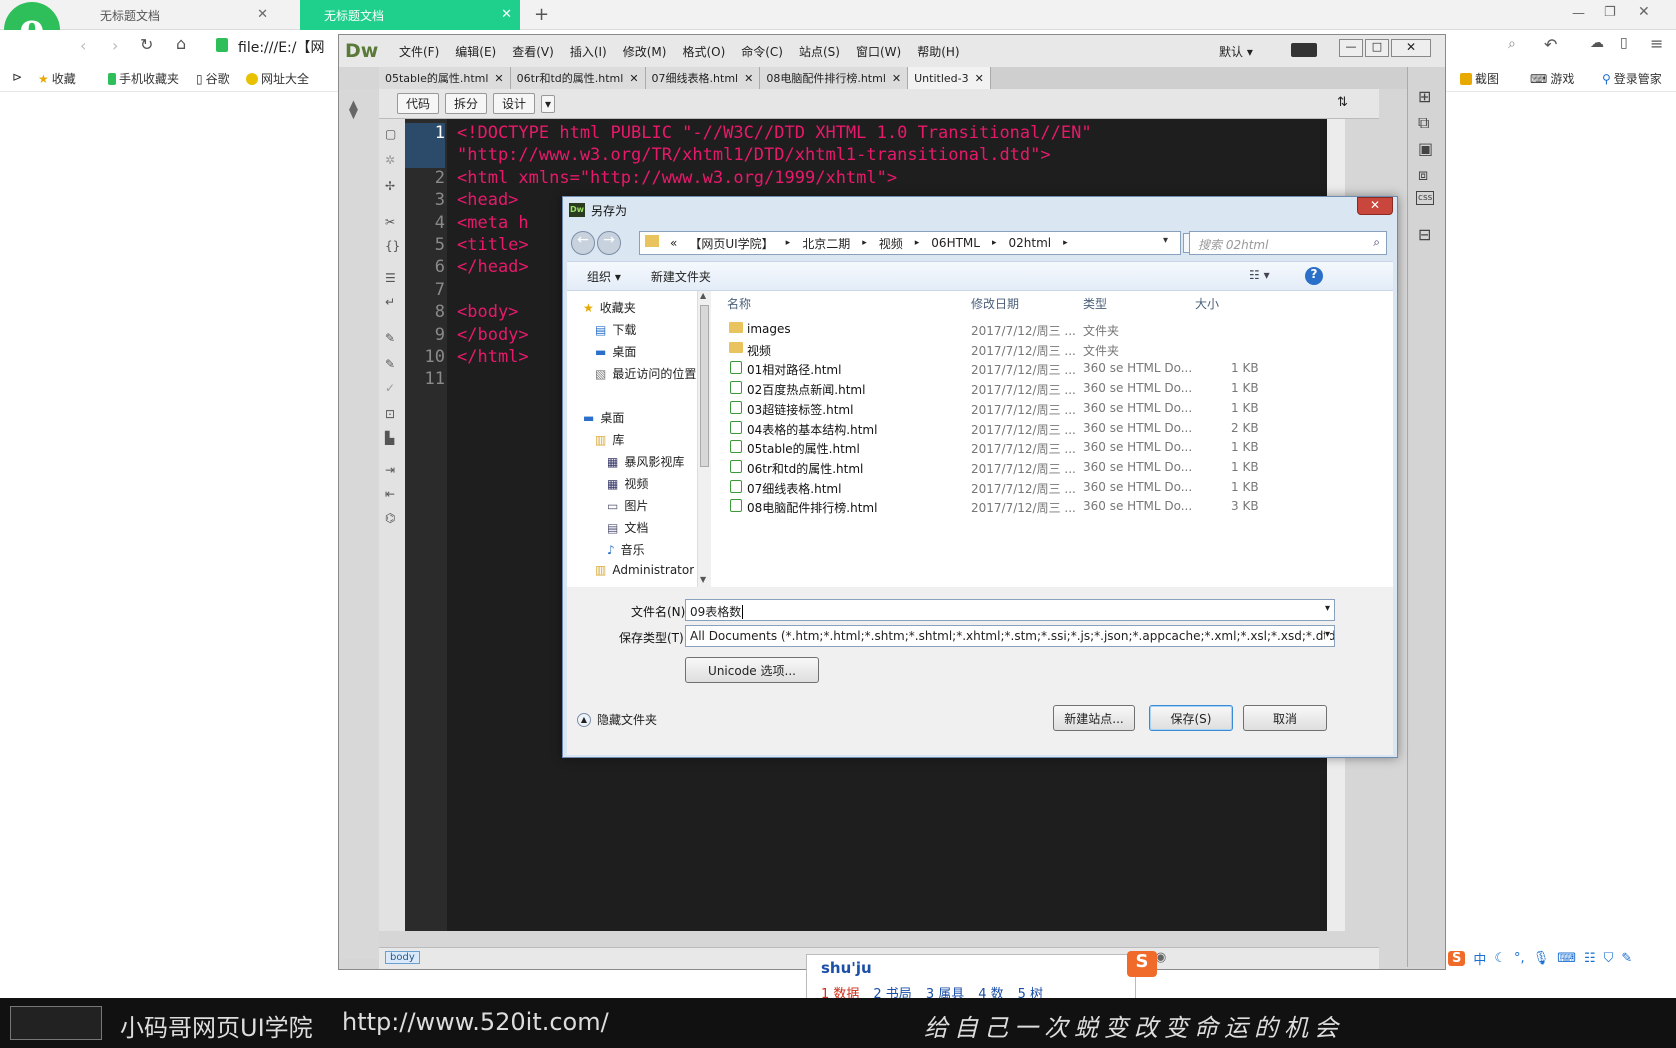 Image resolution: width=1676 pixels, height=1048 pixels. I want to click on fav-item: 网址大全, so click(277, 78).